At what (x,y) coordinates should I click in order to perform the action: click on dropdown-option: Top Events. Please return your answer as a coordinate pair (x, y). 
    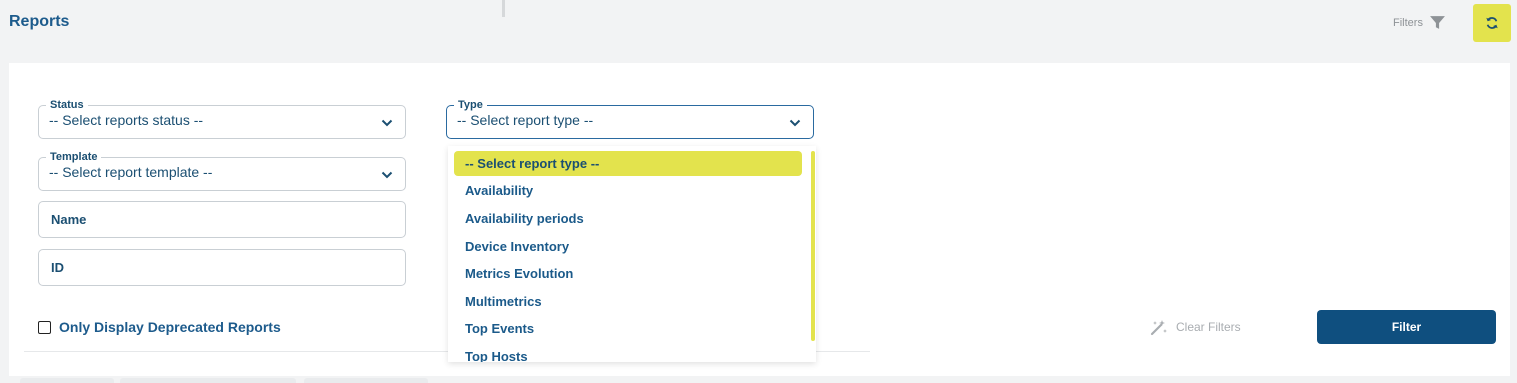
    Looking at the image, I should click on (628, 328).